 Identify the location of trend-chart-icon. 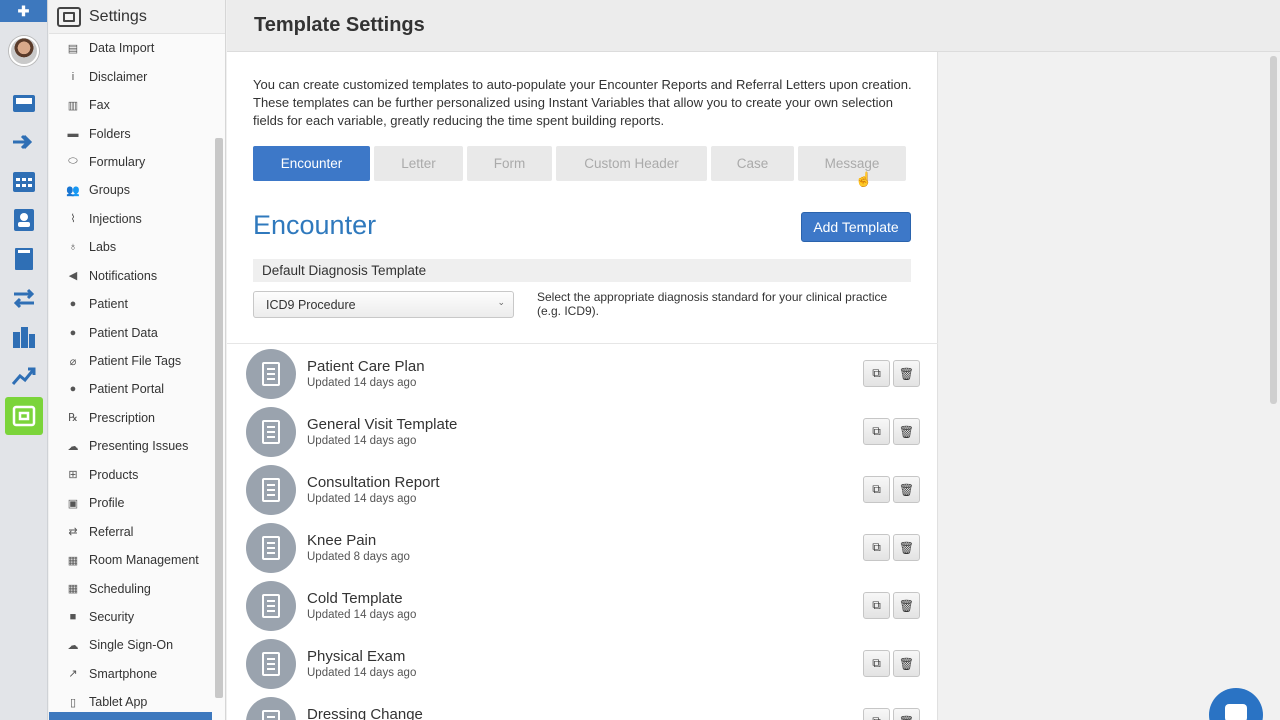
(24, 376).